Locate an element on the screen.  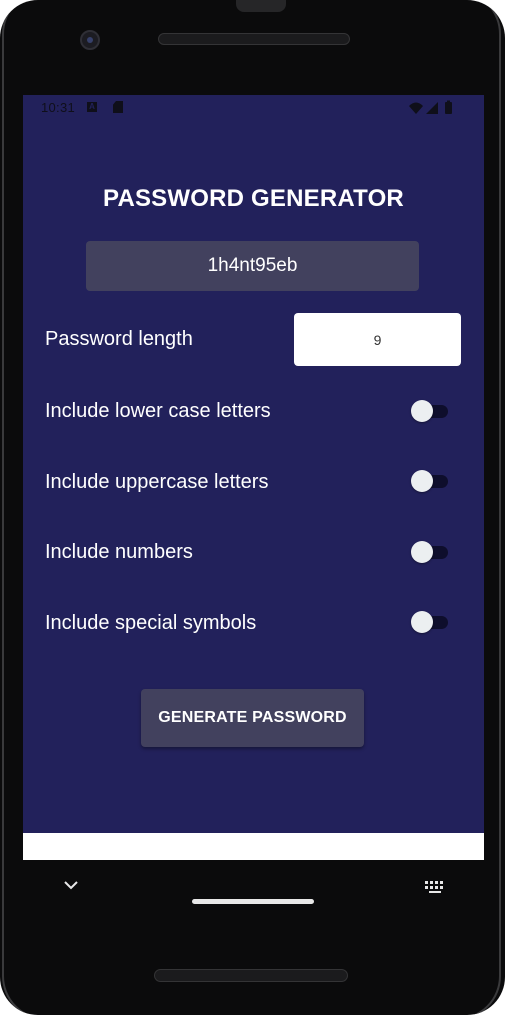
toggle-lowercase is located at coordinates (430, 411).